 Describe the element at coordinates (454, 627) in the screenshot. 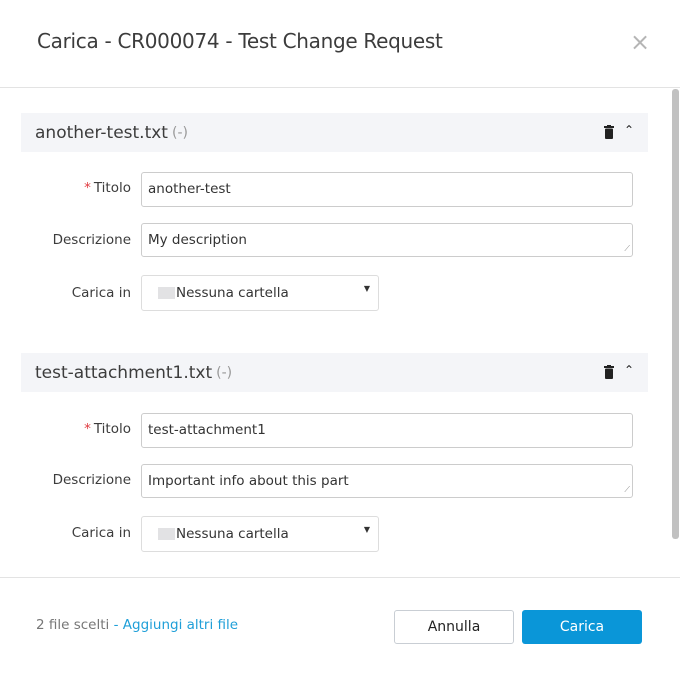

I see `cancel-button: Annulla` at that location.